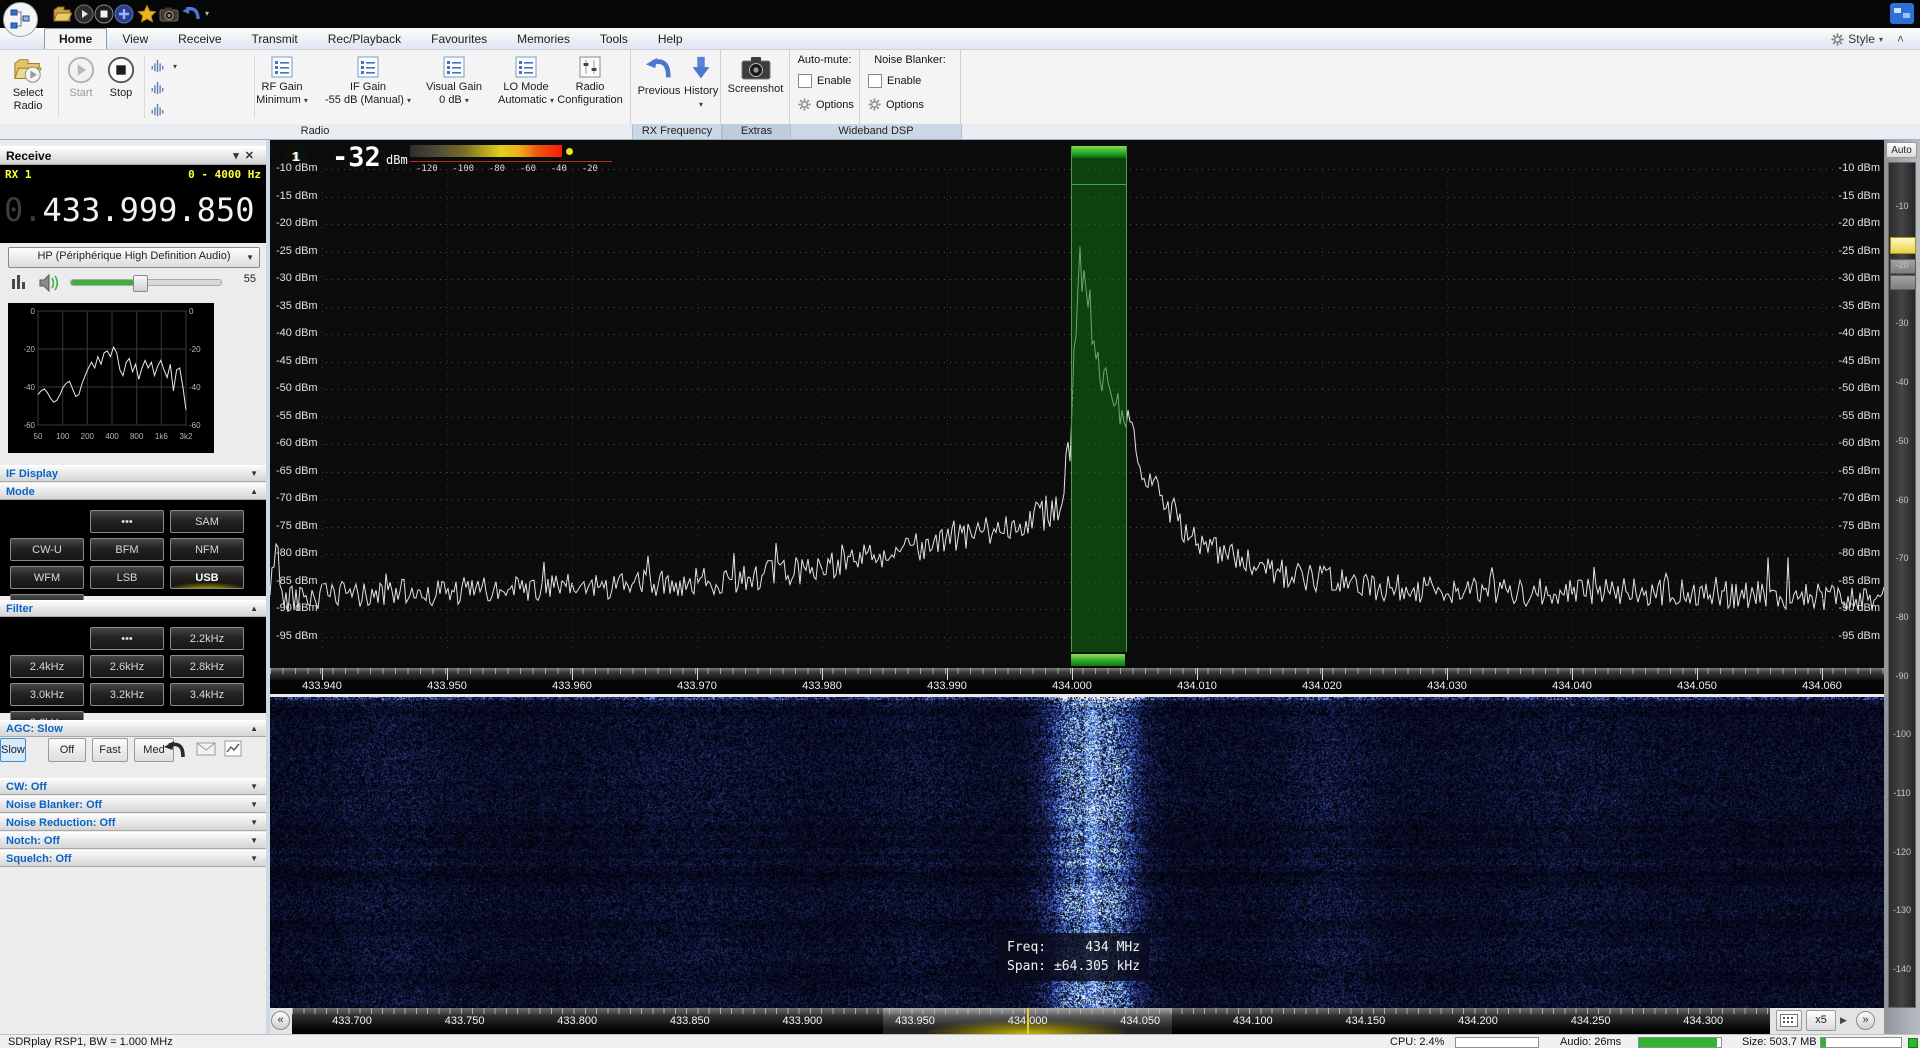 The height and width of the screenshot is (1048, 1920). Describe the element at coordinates (701, 86) in the screenshot. I see `history-button: History ▾` at that location.